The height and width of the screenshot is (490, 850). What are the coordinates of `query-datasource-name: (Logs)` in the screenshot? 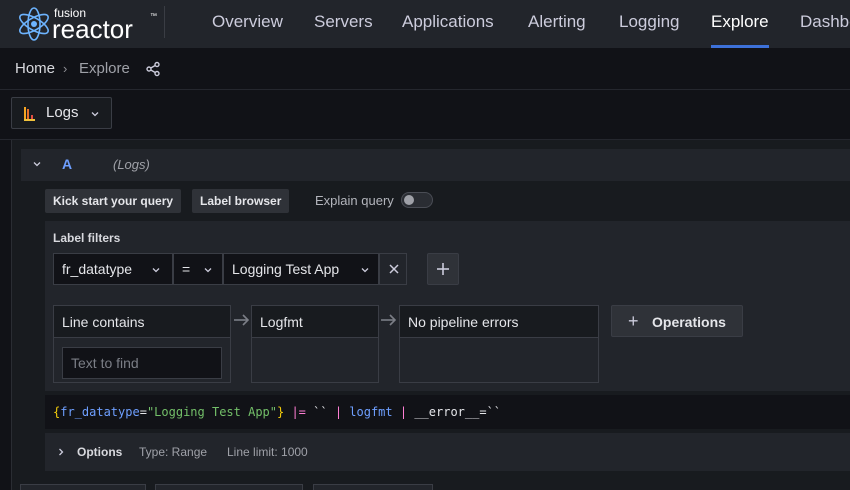 It's located at (131, 164).